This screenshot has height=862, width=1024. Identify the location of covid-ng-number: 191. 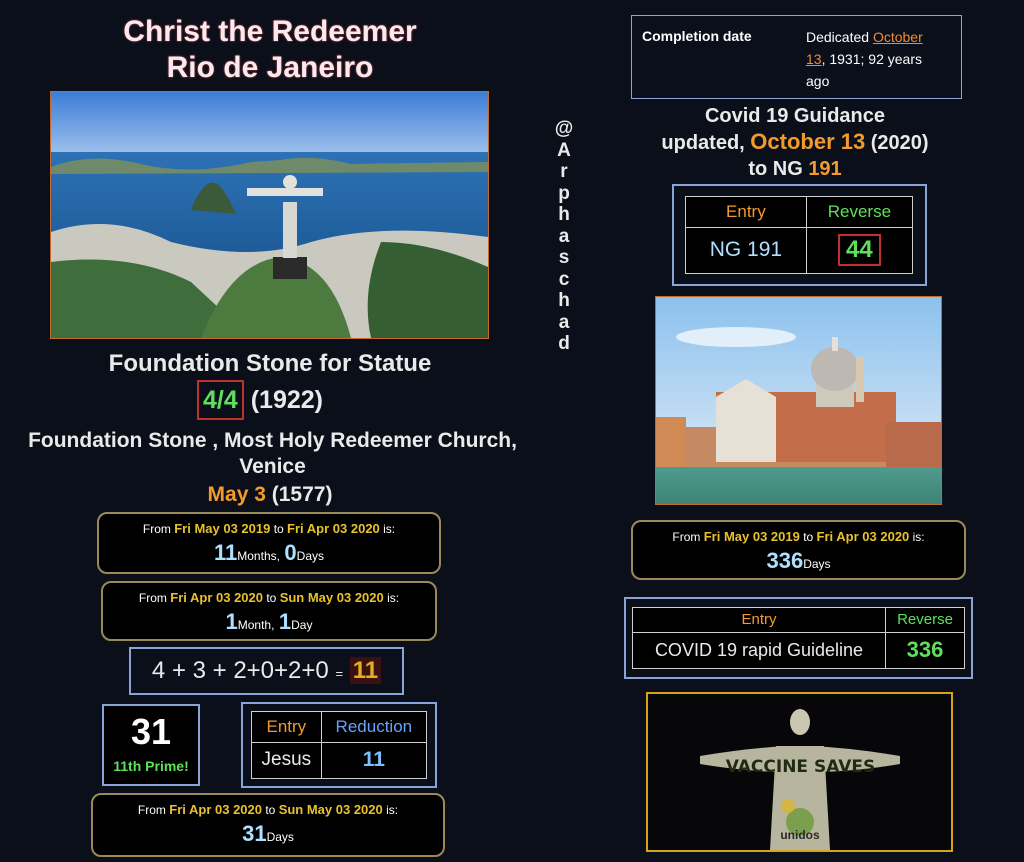
(825, 169).